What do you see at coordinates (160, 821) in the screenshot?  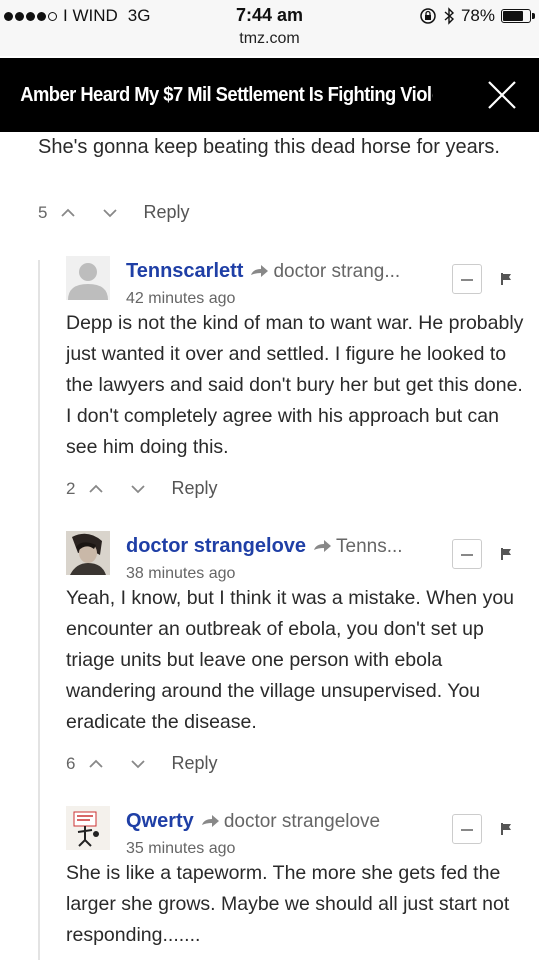 I see `comment-author: Qwerty` at bounding box center [160, 821].